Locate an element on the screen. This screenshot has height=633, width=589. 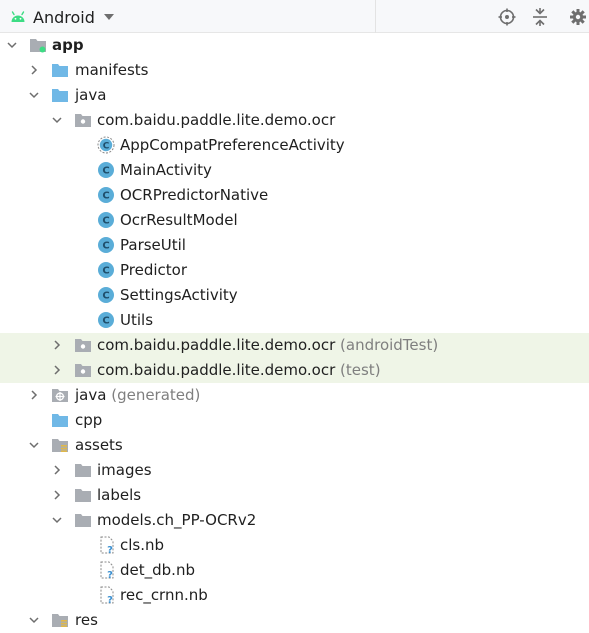
project-view-selector: Android is located at coordinates (62, 17).